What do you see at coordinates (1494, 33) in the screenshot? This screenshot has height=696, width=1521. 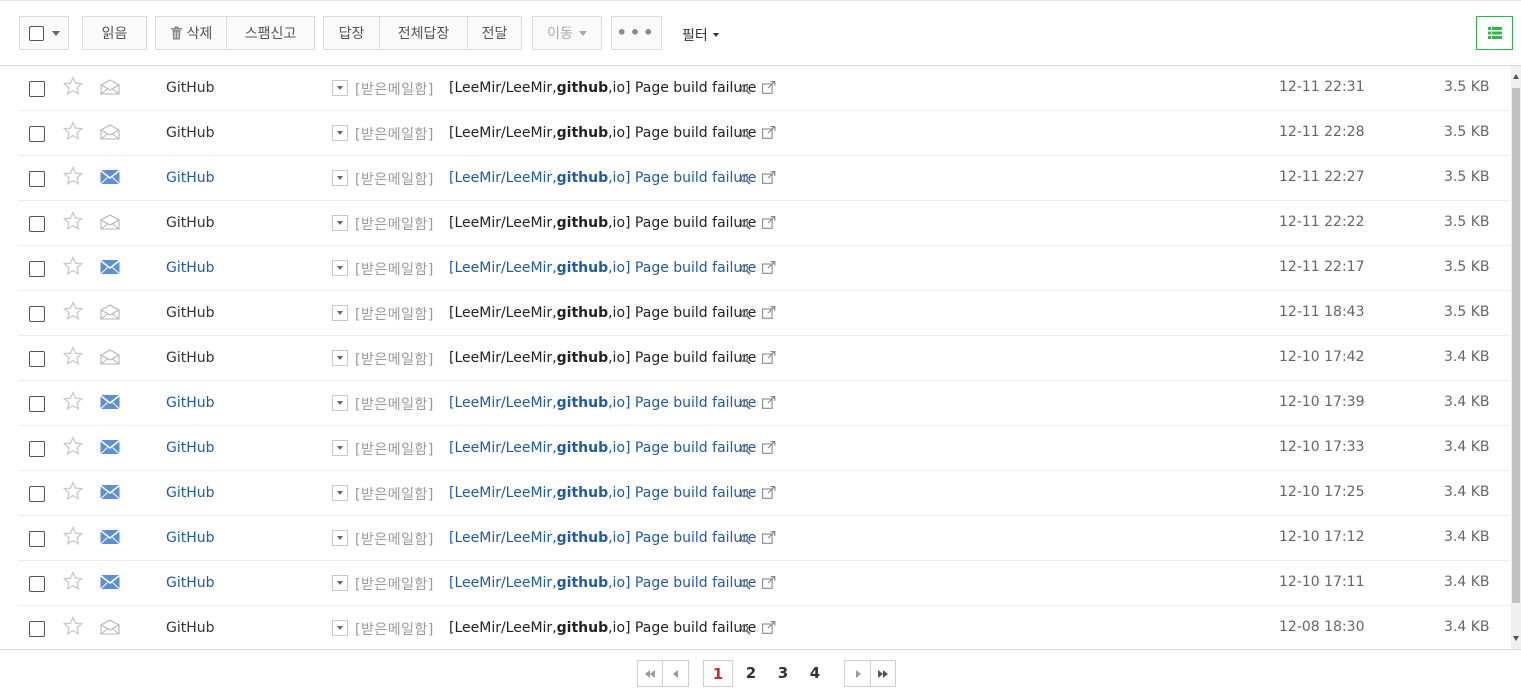 I see `list-view-toggle` at bounding box center [1494, 33].